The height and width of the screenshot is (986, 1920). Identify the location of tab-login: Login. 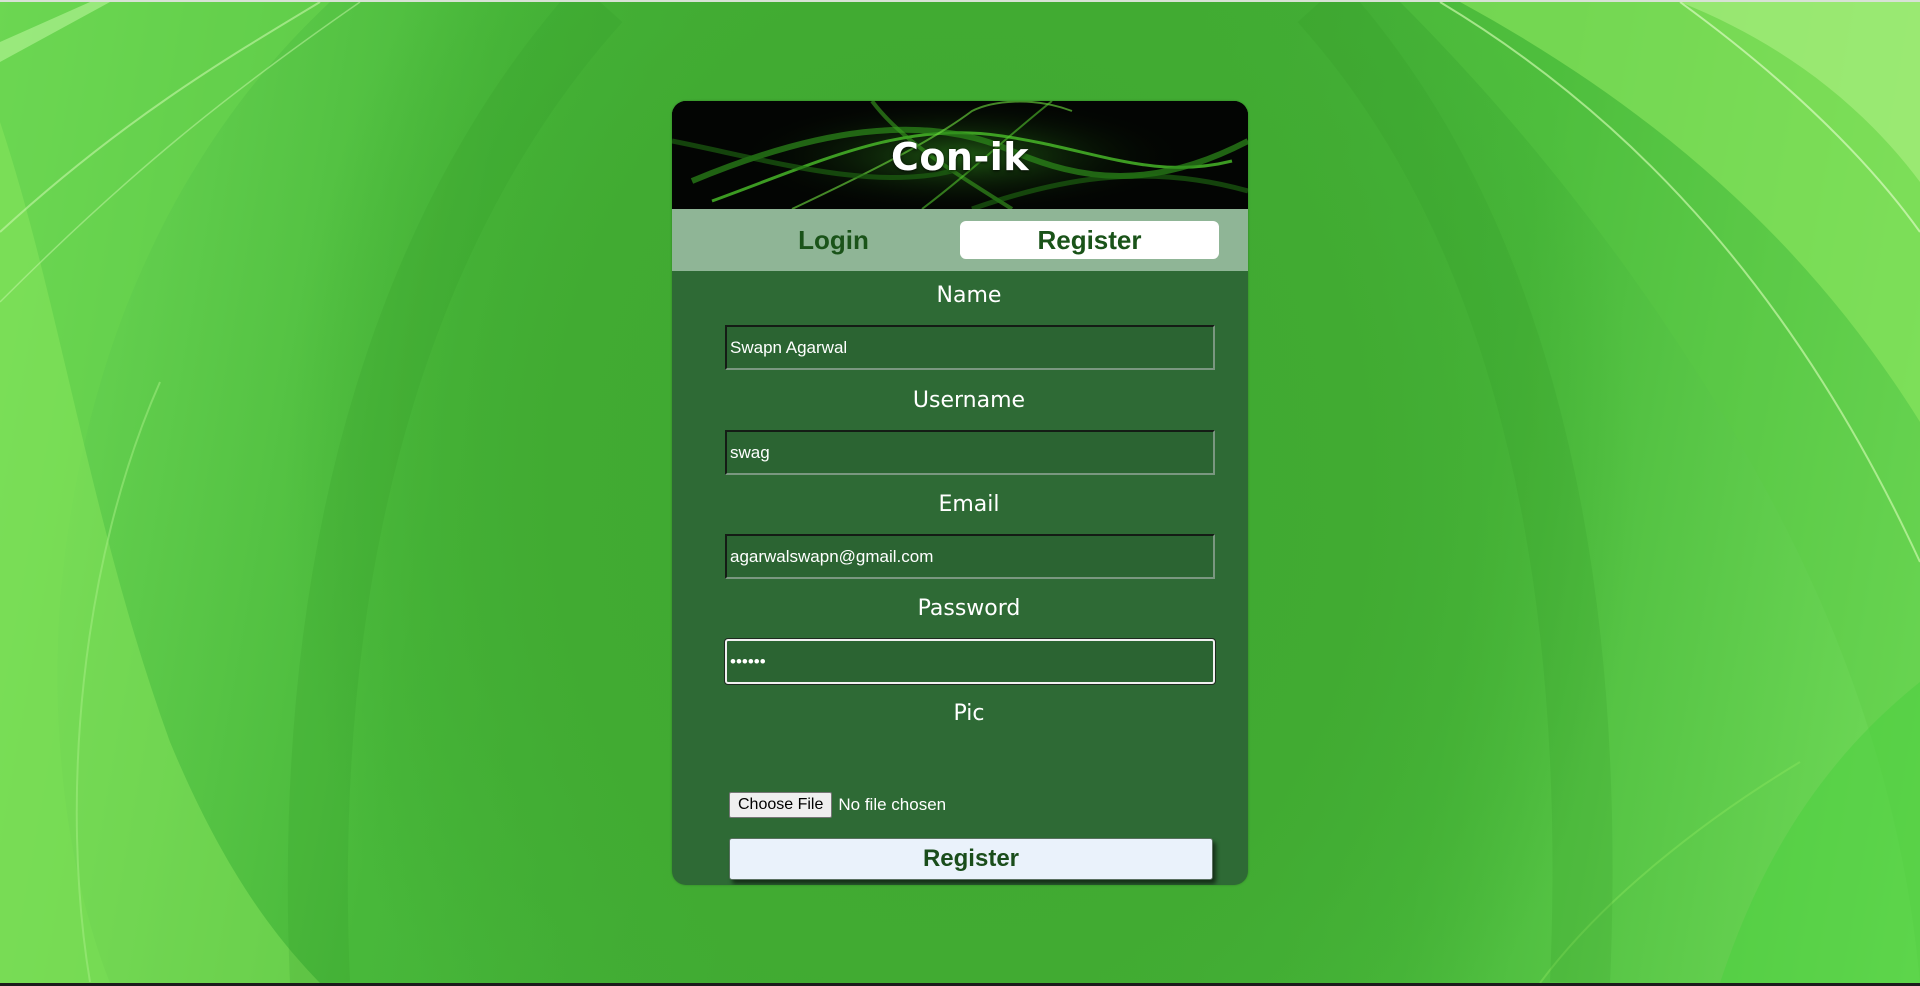
(833, 240).